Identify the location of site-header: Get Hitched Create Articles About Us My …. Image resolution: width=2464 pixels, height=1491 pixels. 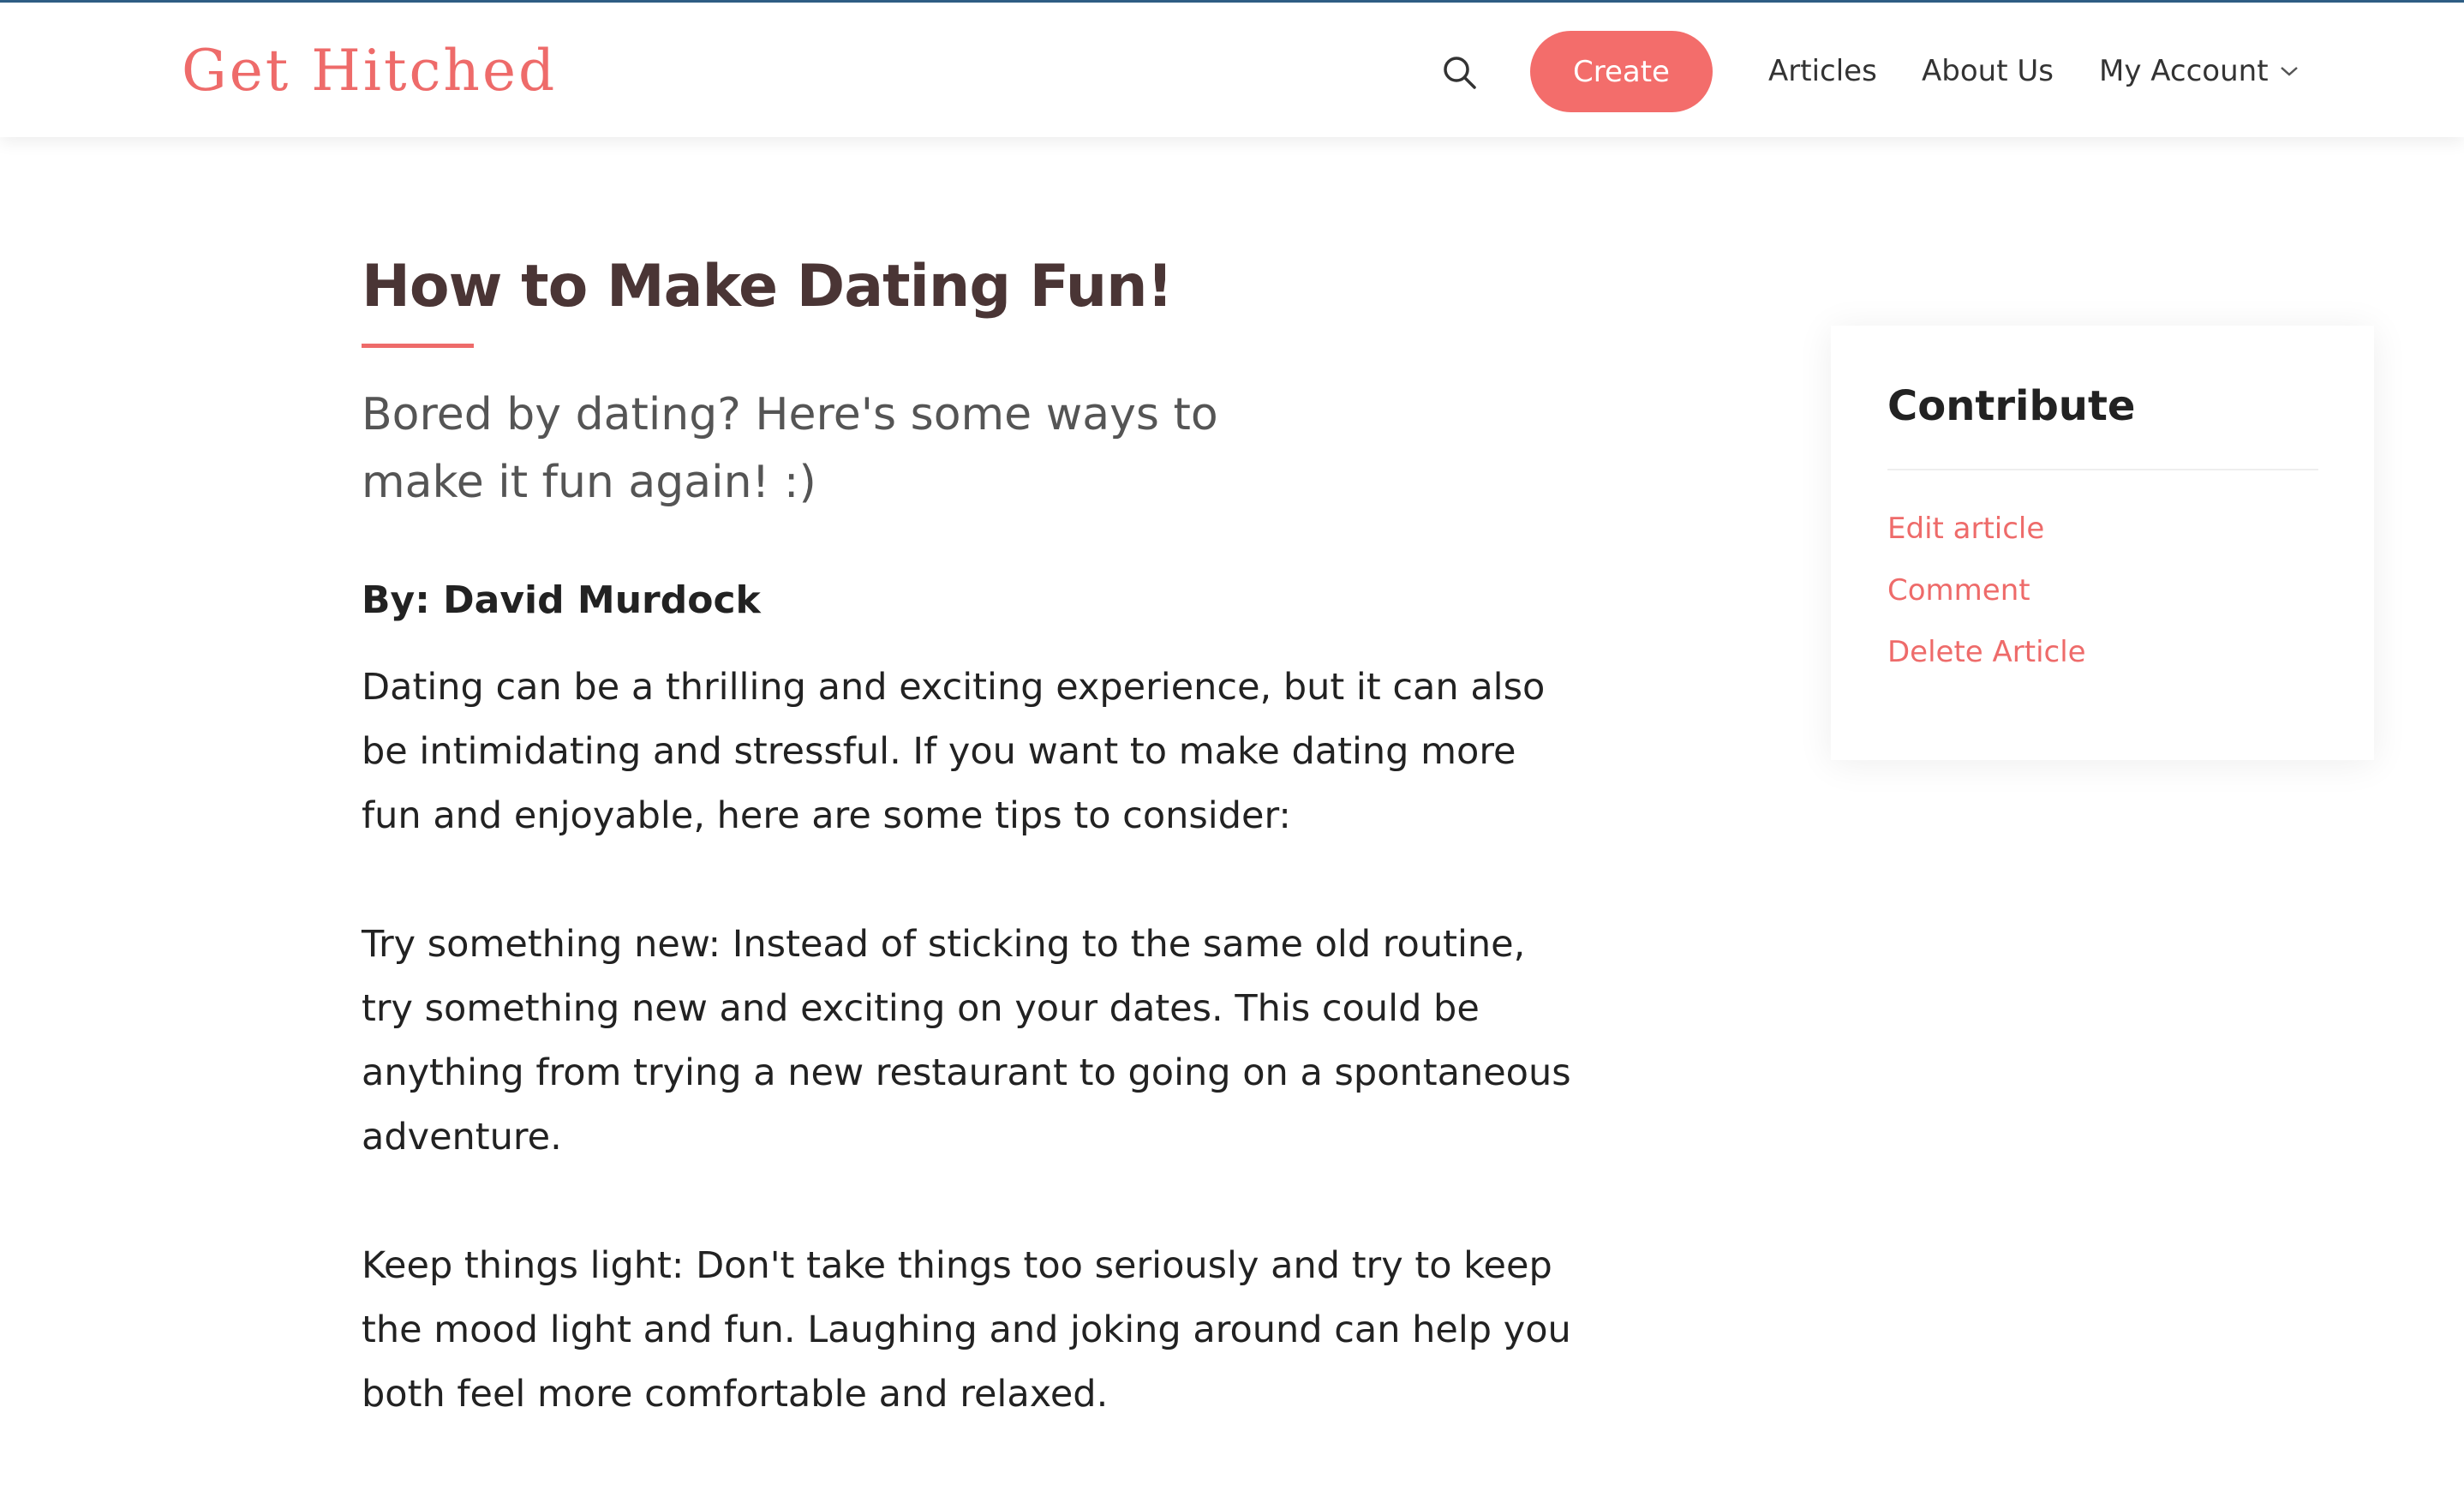
(1232, 70).